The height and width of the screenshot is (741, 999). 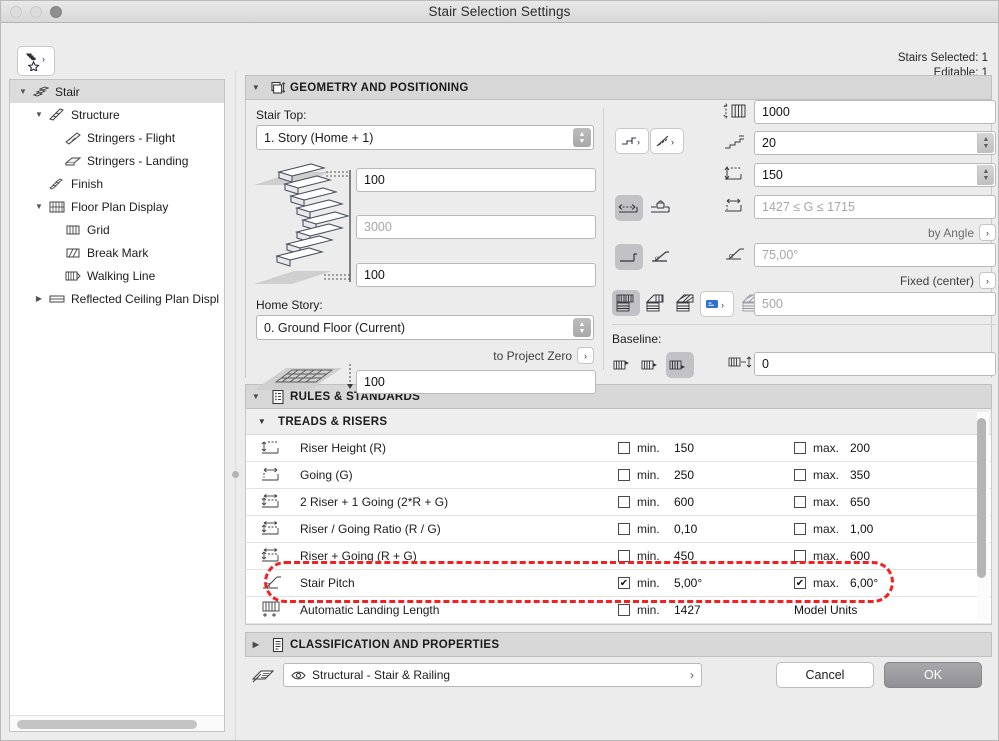 What do you see at coordinates (117, 229) in the screenshot?
I see `sidebar-item-grid: ▶Grid` at bounding box center [117, 229].